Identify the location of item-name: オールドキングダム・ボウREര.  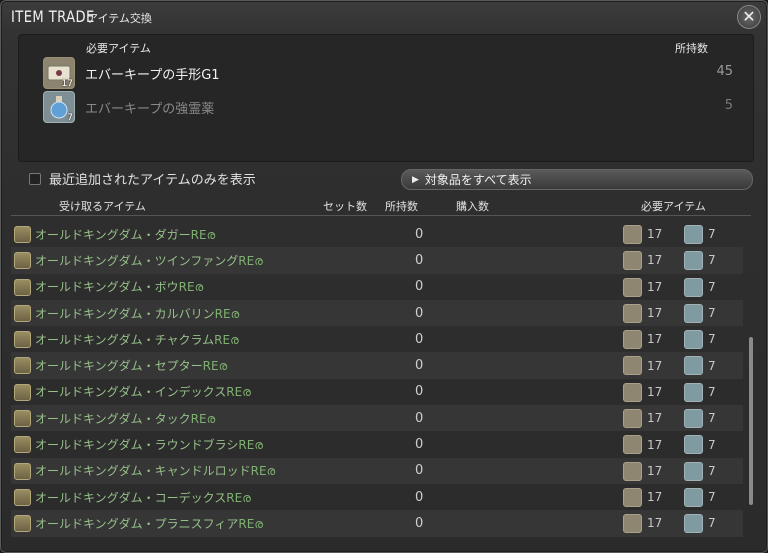
(119, 286).